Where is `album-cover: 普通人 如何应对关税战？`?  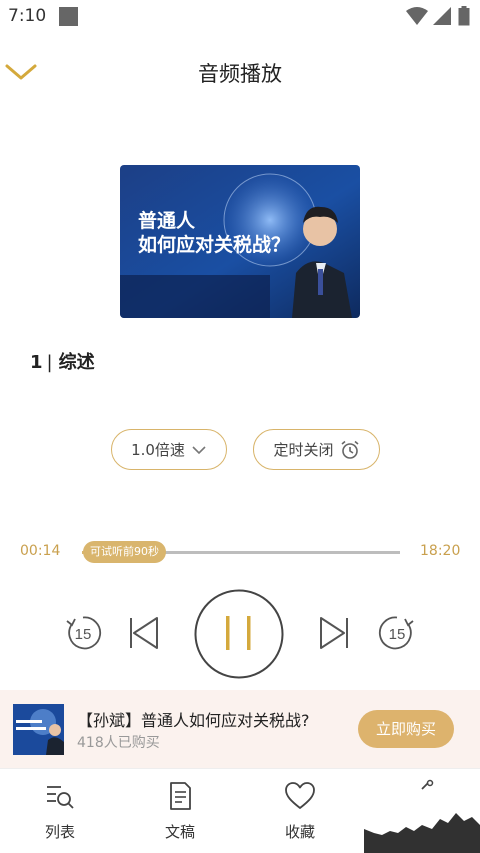
album-cover: 普通人 如何应对关税战？ is located at coordinates (240, 241).